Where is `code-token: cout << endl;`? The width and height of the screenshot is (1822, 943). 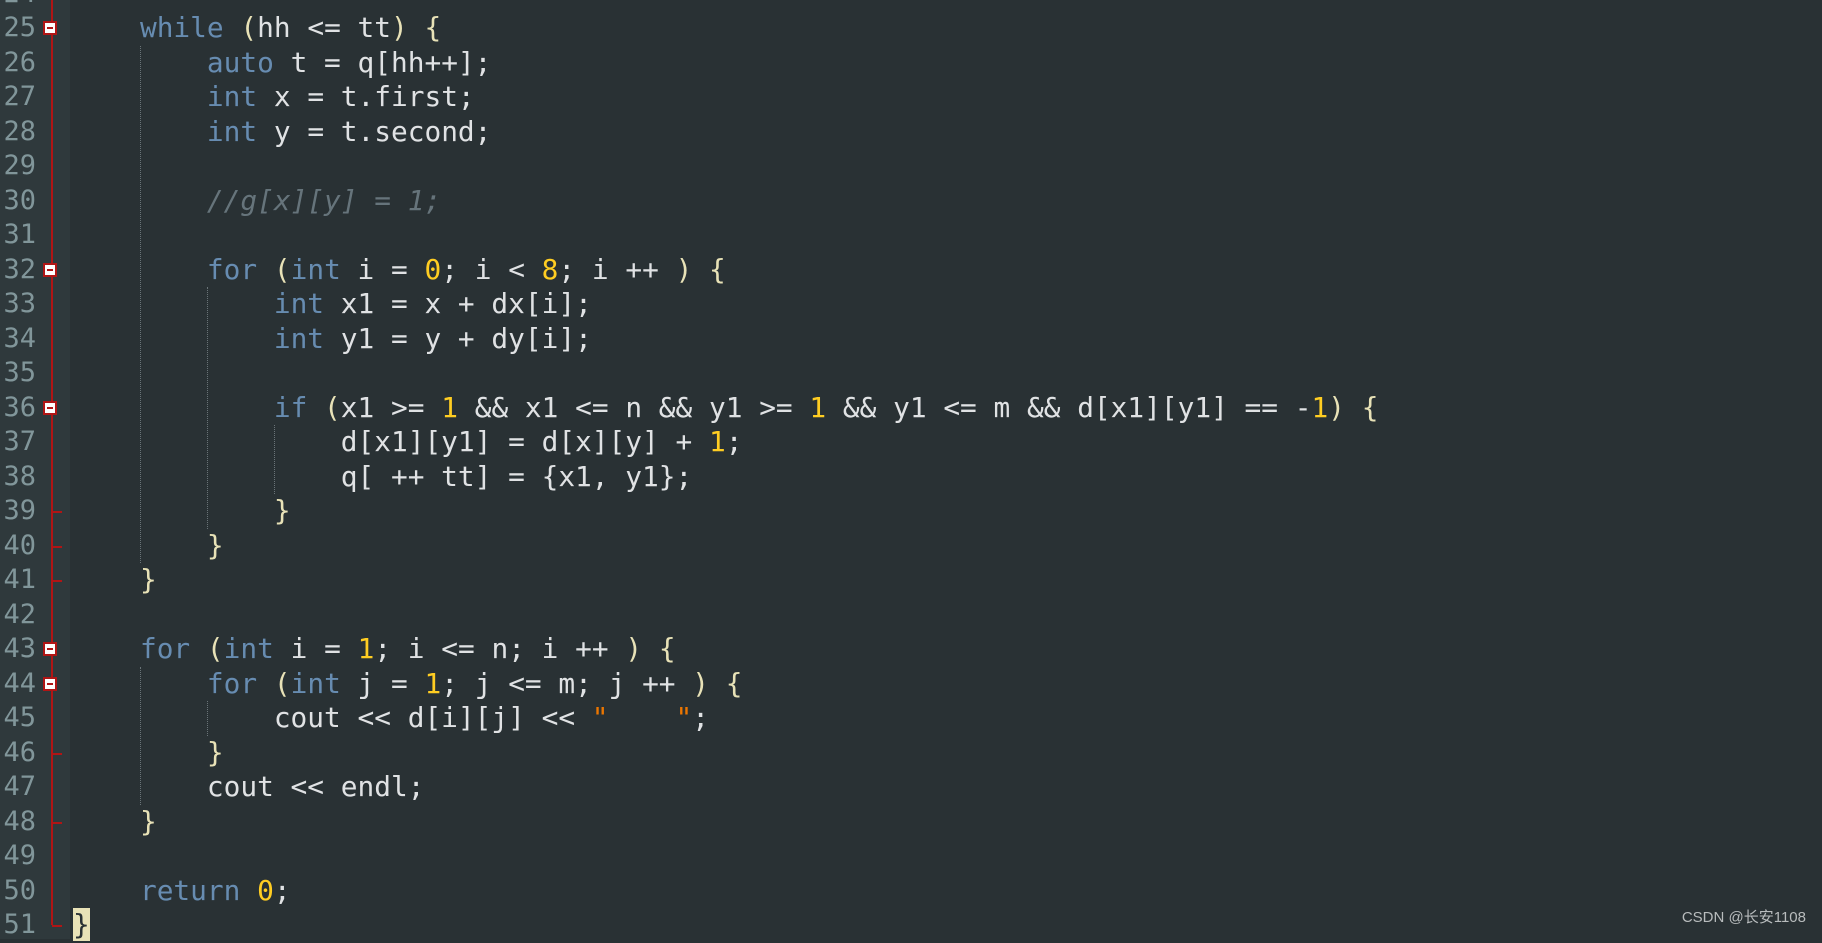 code-token: cout << endl; is located at coordinates (249, 786).